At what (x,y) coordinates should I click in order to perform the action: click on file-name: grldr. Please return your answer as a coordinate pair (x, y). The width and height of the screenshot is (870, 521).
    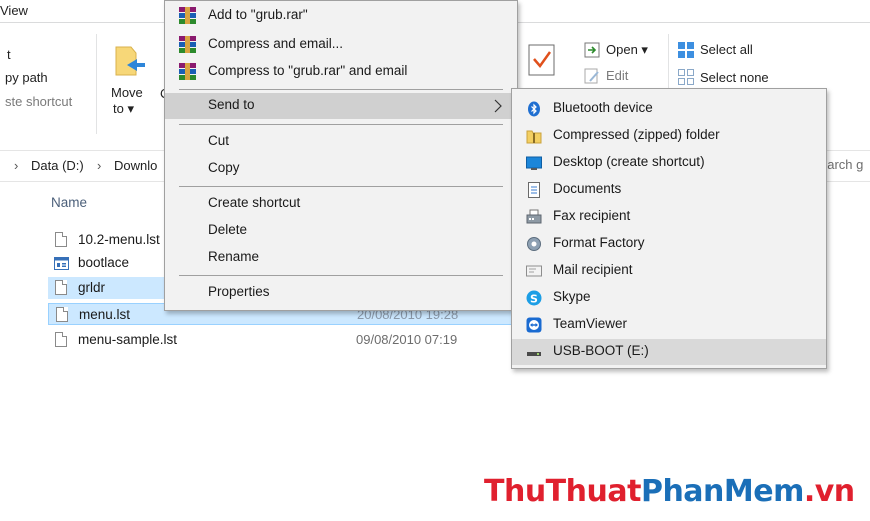
    Looking at the image, I should click on (92, 287).